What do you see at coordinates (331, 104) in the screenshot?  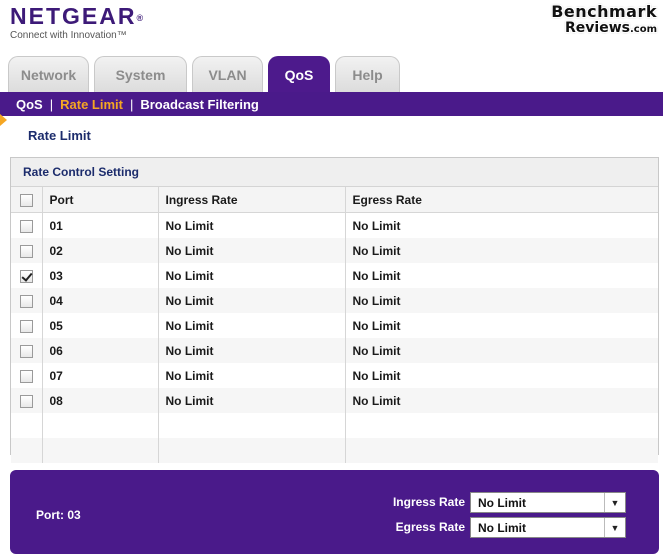 I see `sub-navigation: QoS | Rate Limit | Broadcast Filtering` at bounding box center [331, 104].